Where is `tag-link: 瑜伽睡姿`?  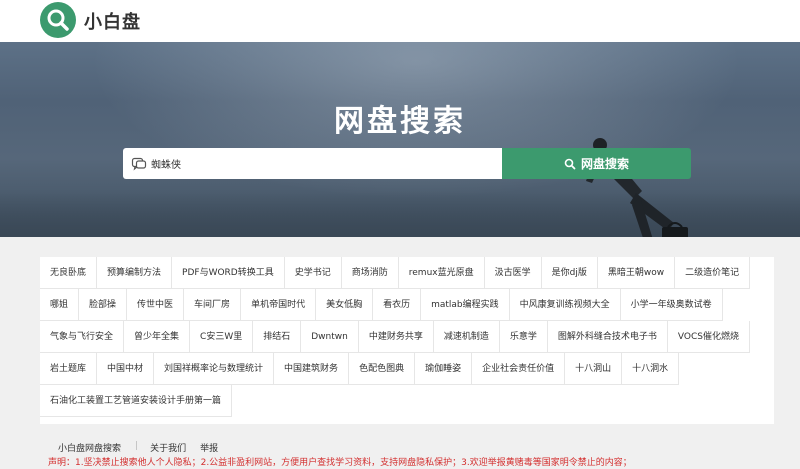
tag-link: 瑜伽睡姿 is located at coordinates (444, 369).